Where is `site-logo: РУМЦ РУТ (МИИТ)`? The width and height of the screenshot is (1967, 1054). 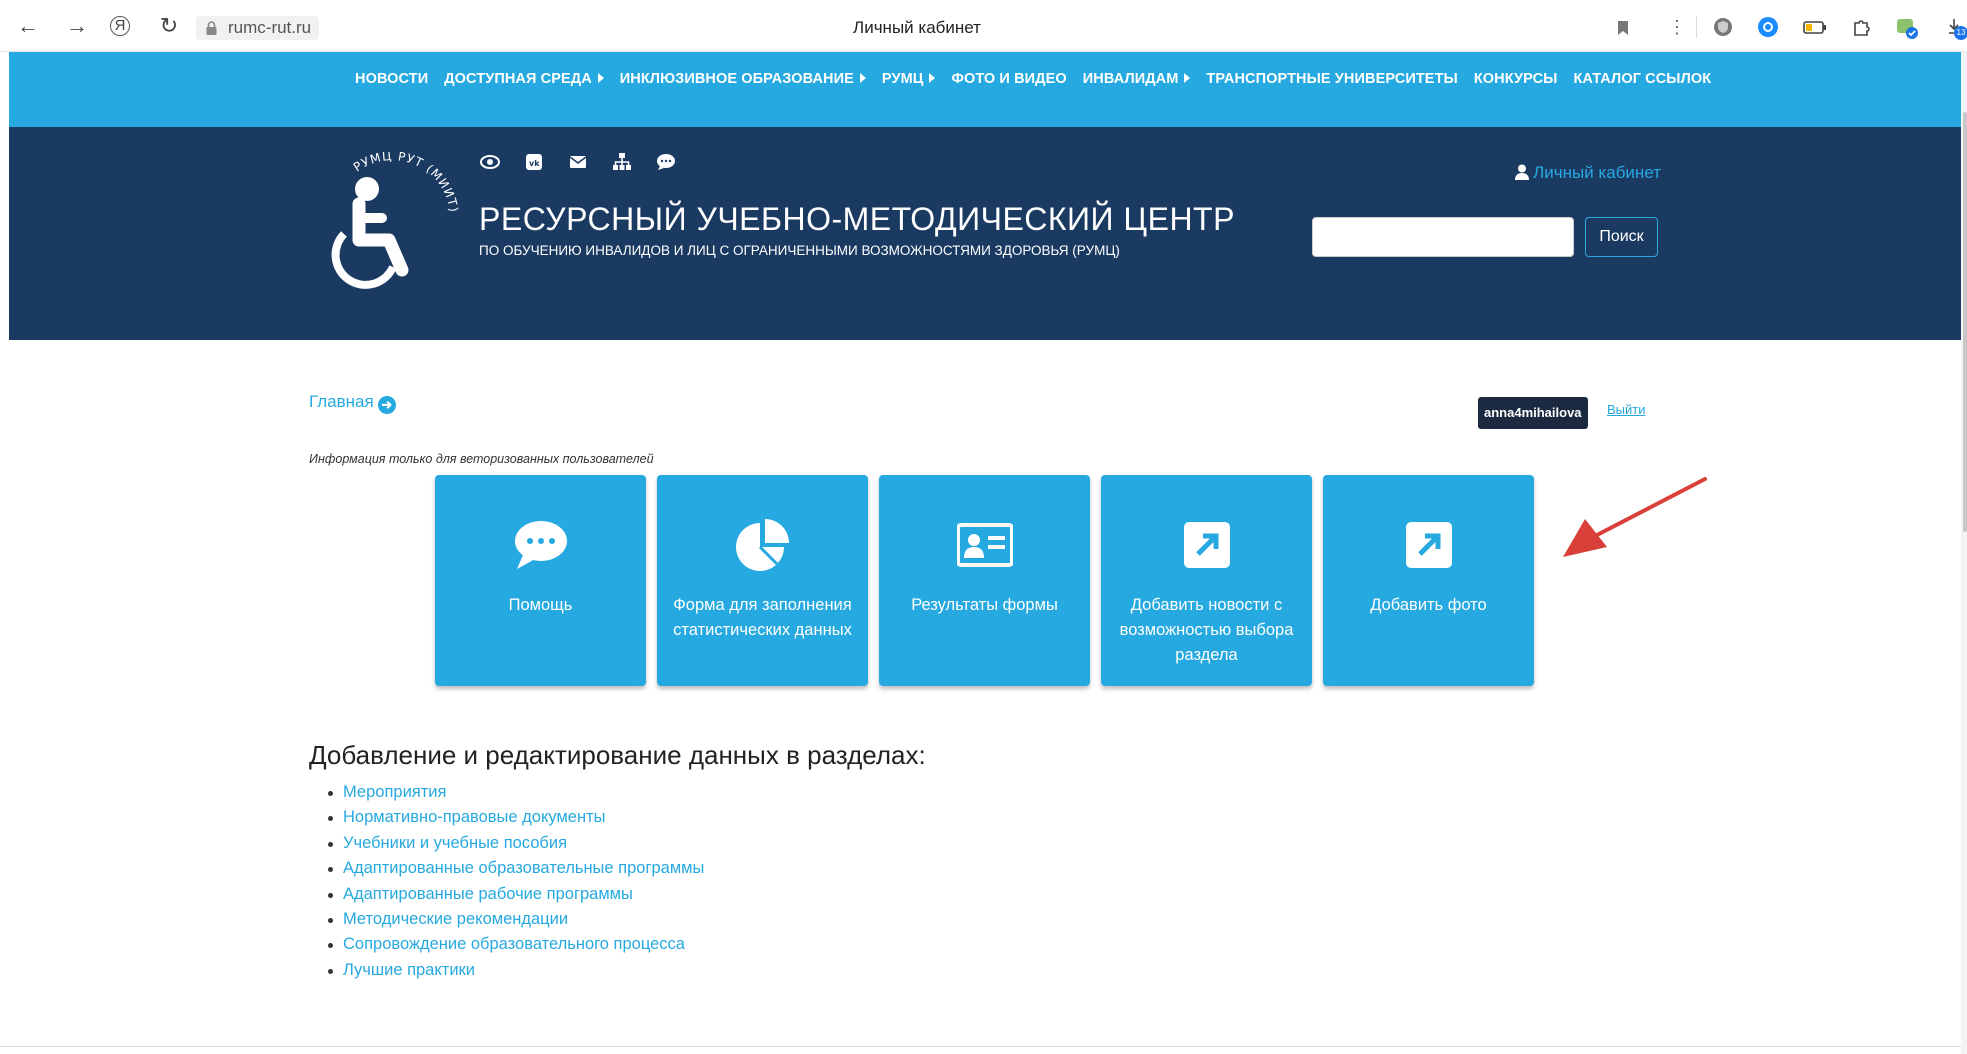 site-logo: РУМЦ РУТ (МИИТ) is located at coordinates (402, 224).